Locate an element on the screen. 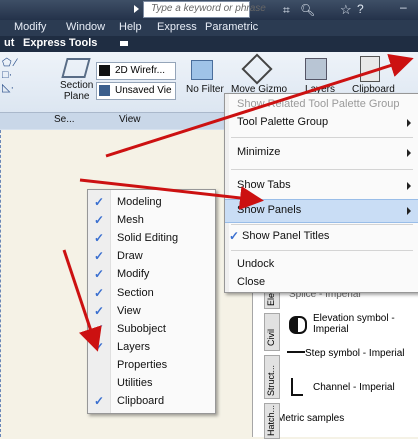  menu-window: Window is located at coordinates (85, 27).